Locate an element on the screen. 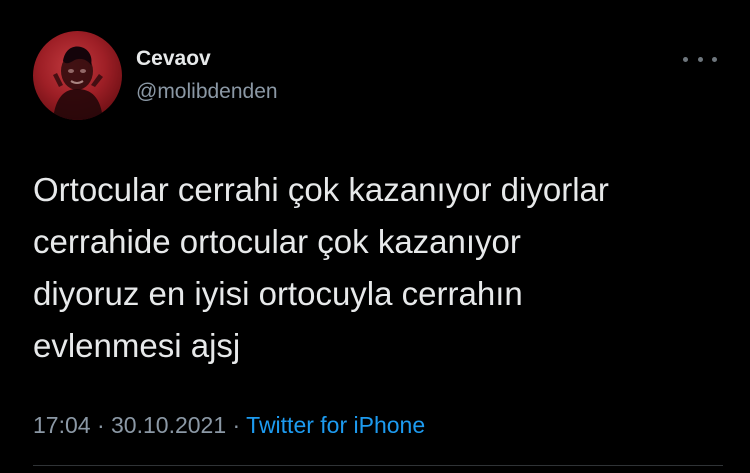 The image size is (750, 473). tweet-date: 30.10.2021 is located at coordinates (168, 425).